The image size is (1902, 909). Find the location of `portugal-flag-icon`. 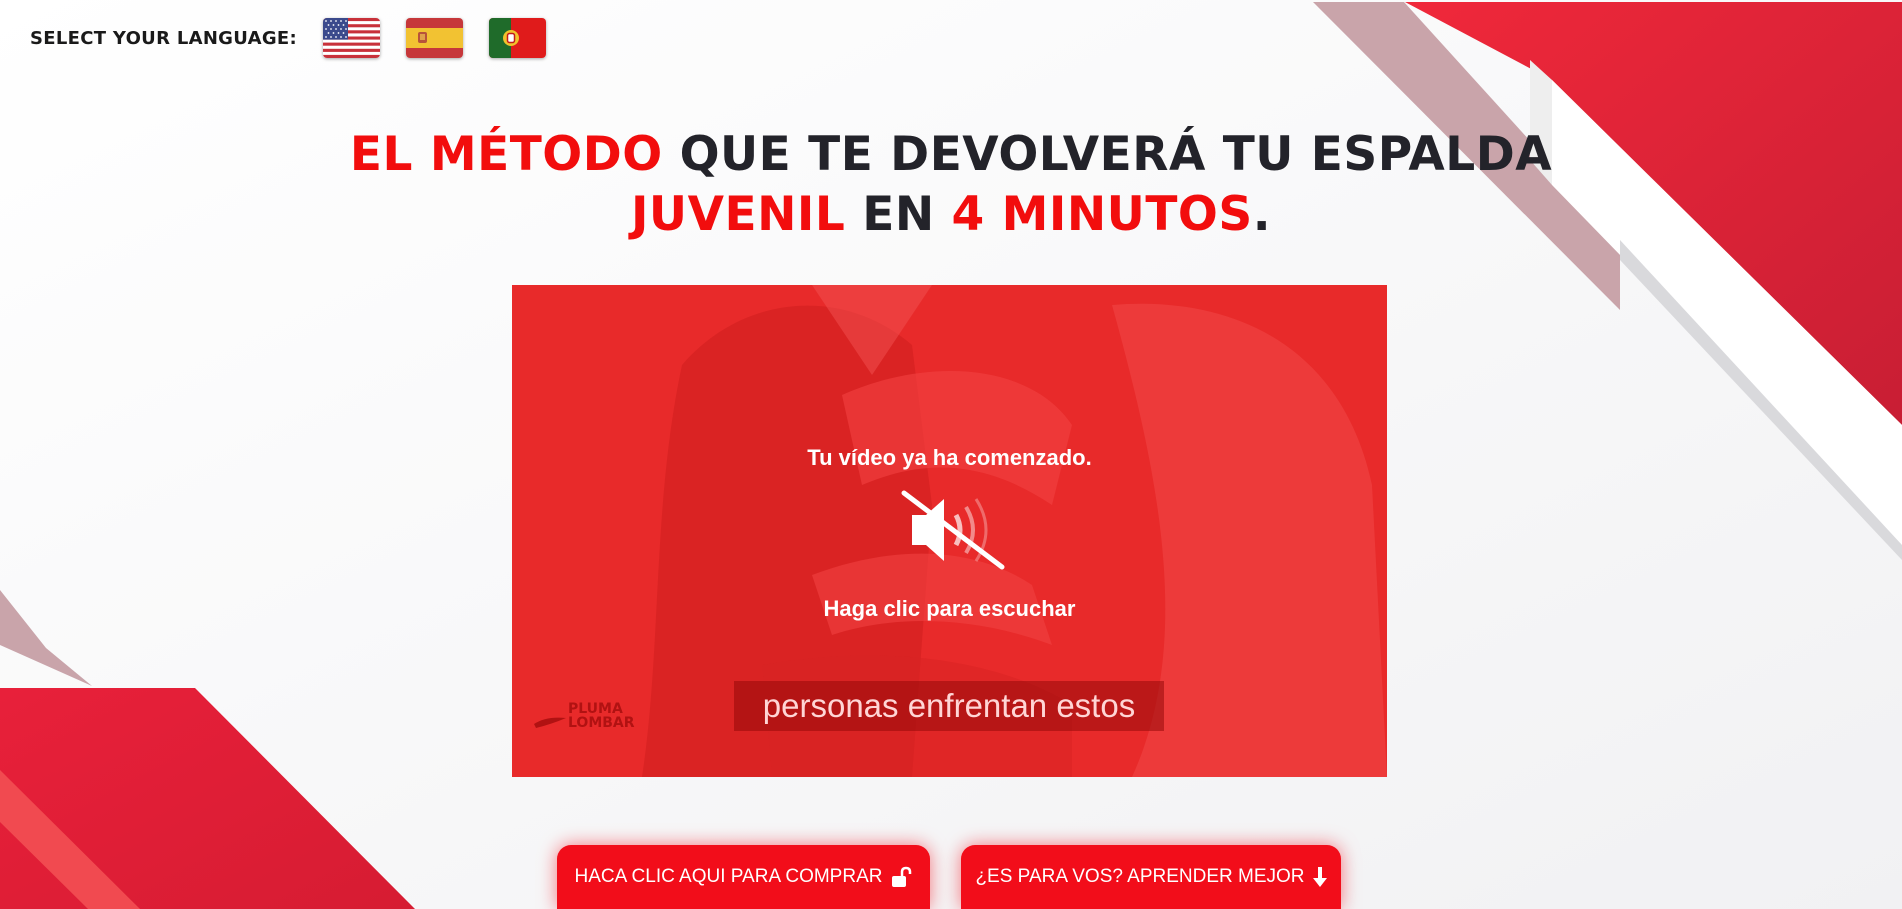

portugal-flag-icon is located at coordinates (518, 38).